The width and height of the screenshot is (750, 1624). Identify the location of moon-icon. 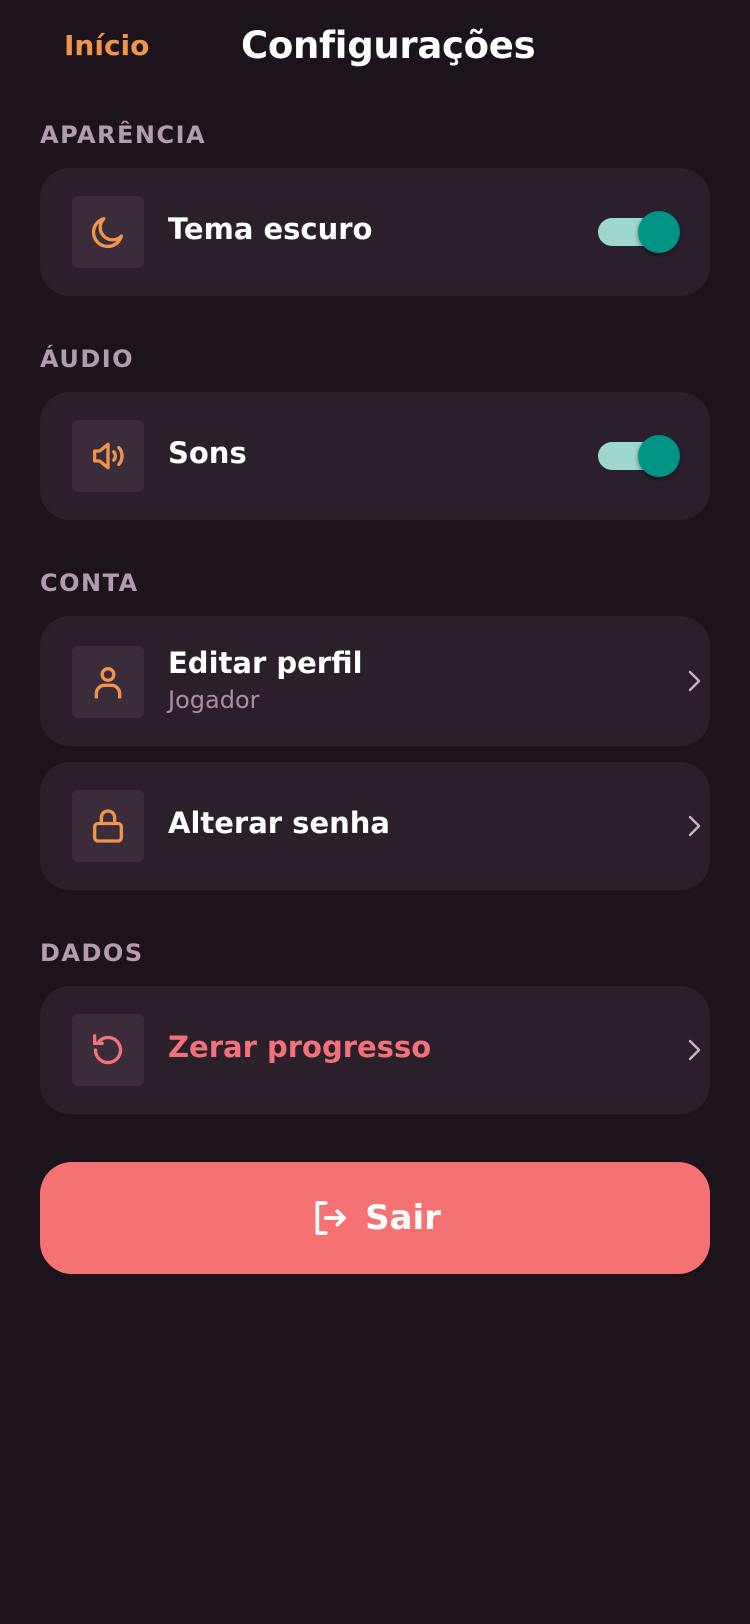
(108, 232).